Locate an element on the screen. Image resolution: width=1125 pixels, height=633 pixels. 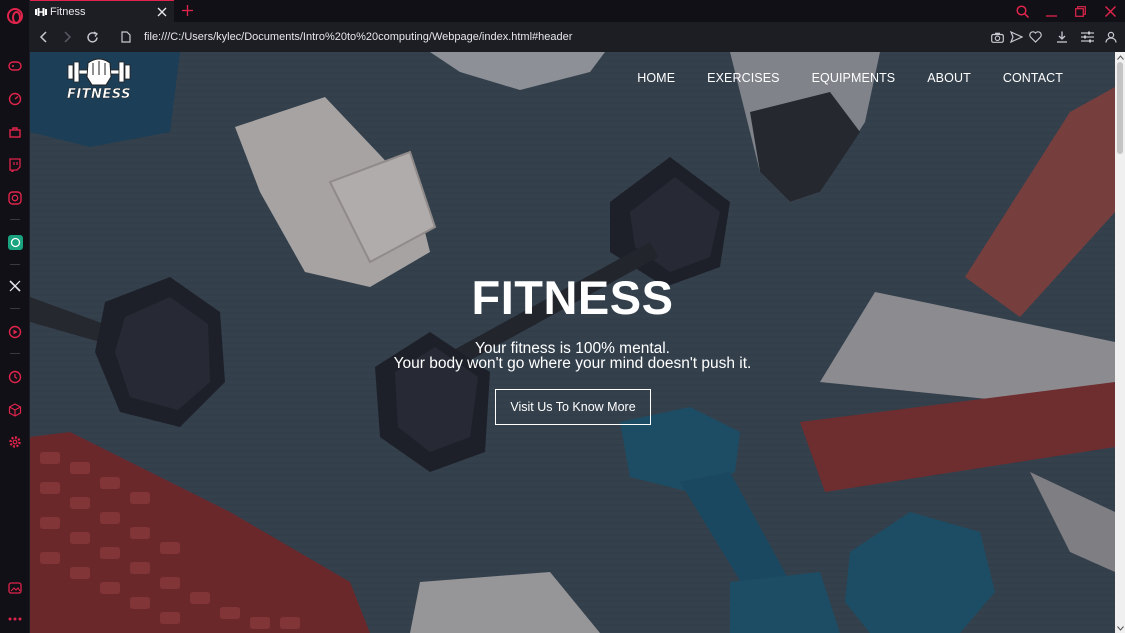
scroll-up-icon is located at coordinates (1120, 57).